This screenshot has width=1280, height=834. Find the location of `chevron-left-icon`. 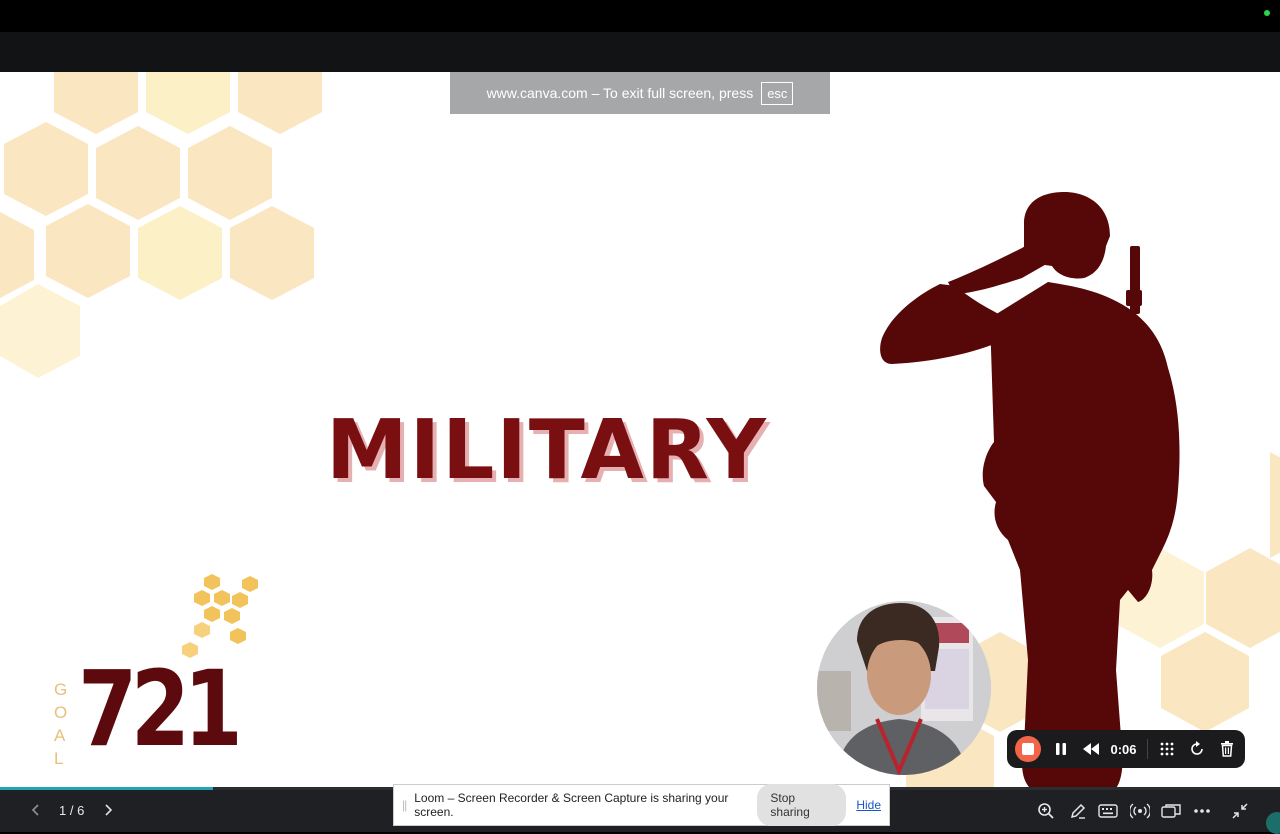

chevron-left-icon is located at coordinates (35, 810).